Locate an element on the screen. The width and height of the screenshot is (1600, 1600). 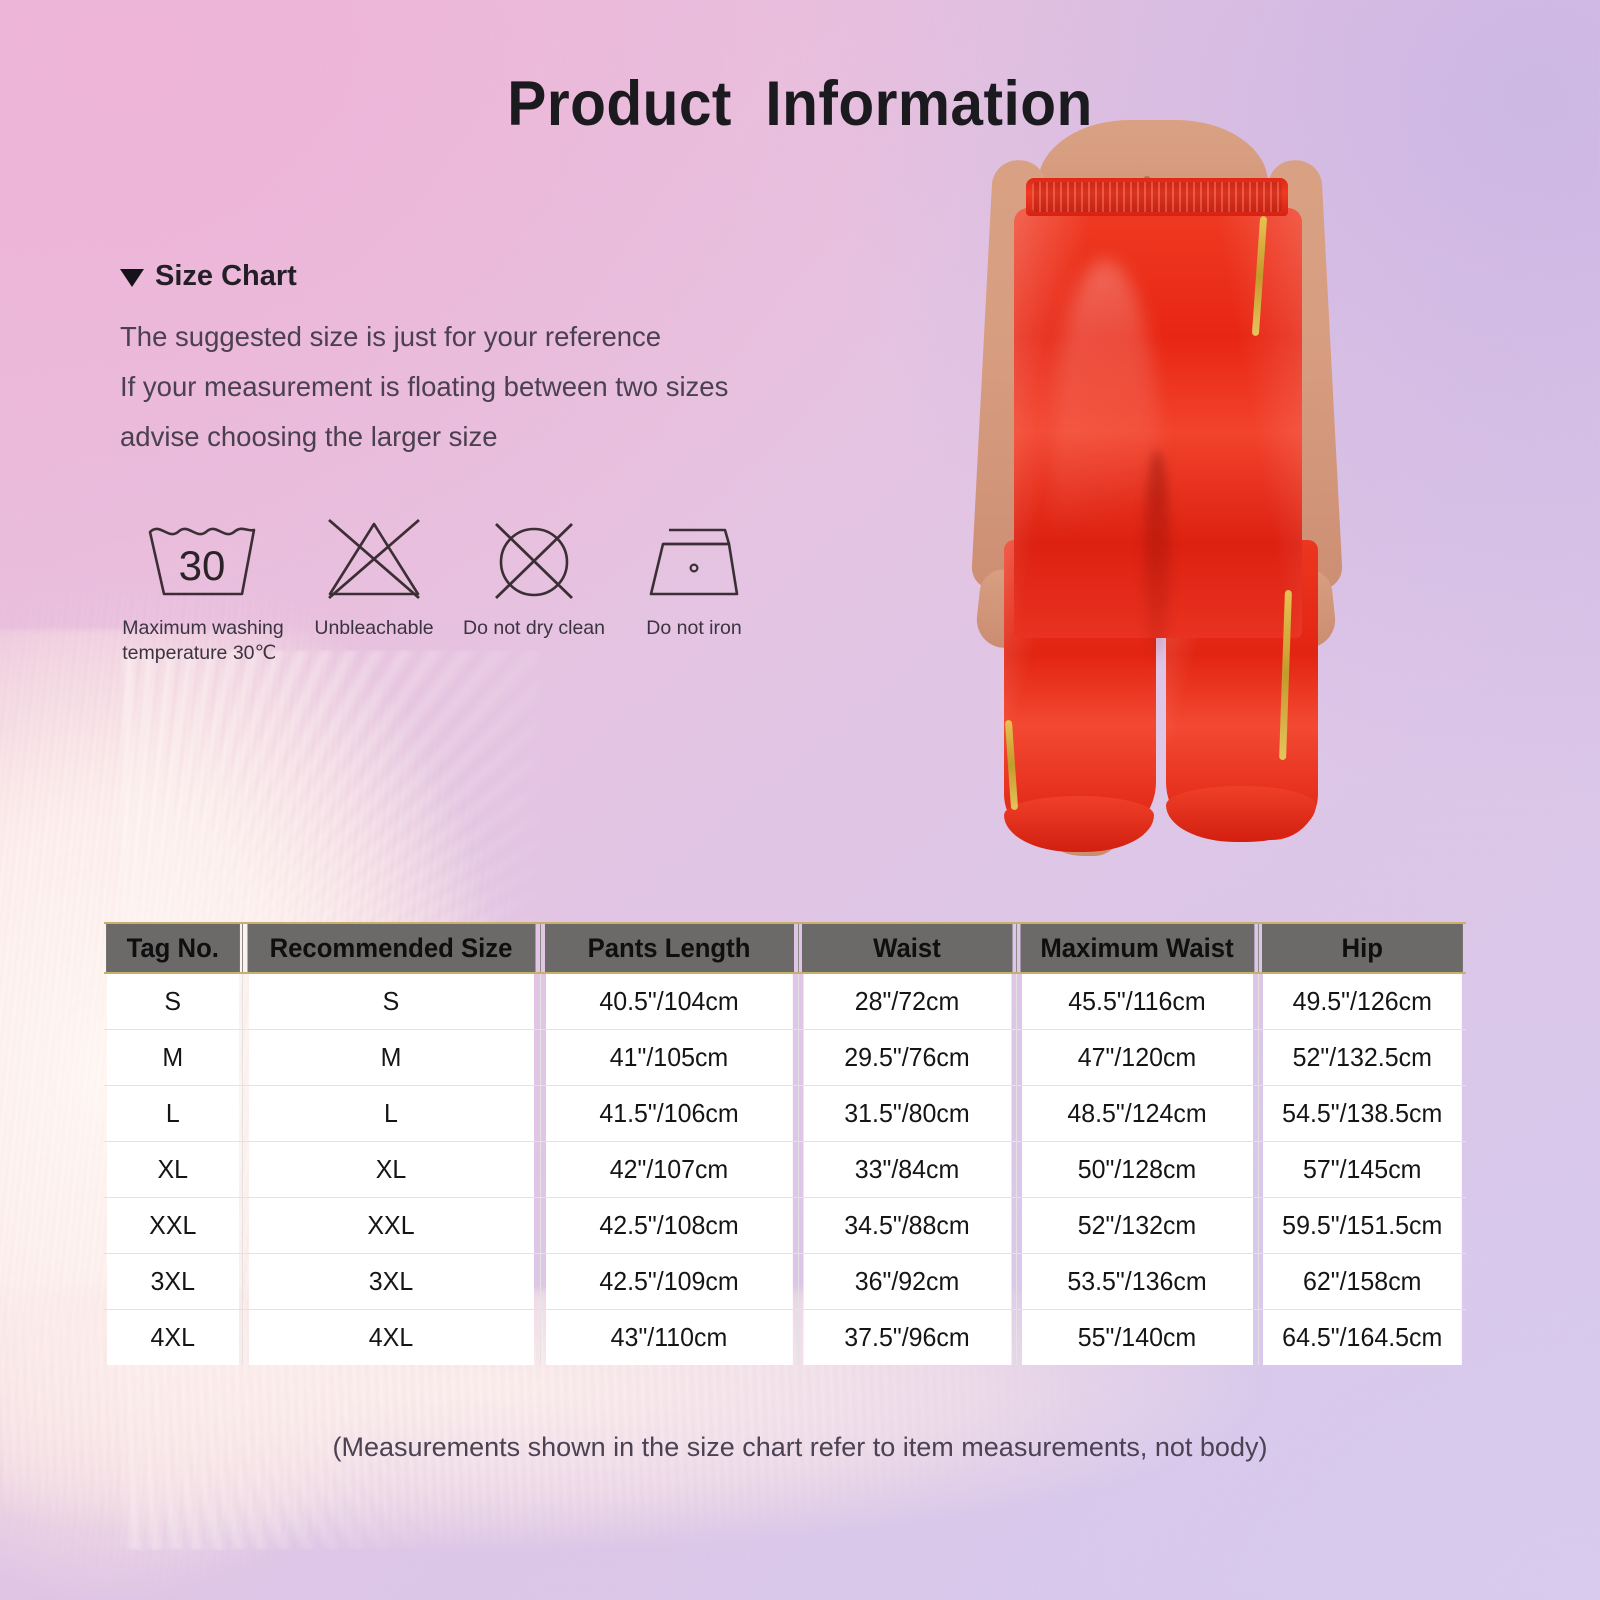
cell-recommended-size: XL is located at coordinates (391, 1169).